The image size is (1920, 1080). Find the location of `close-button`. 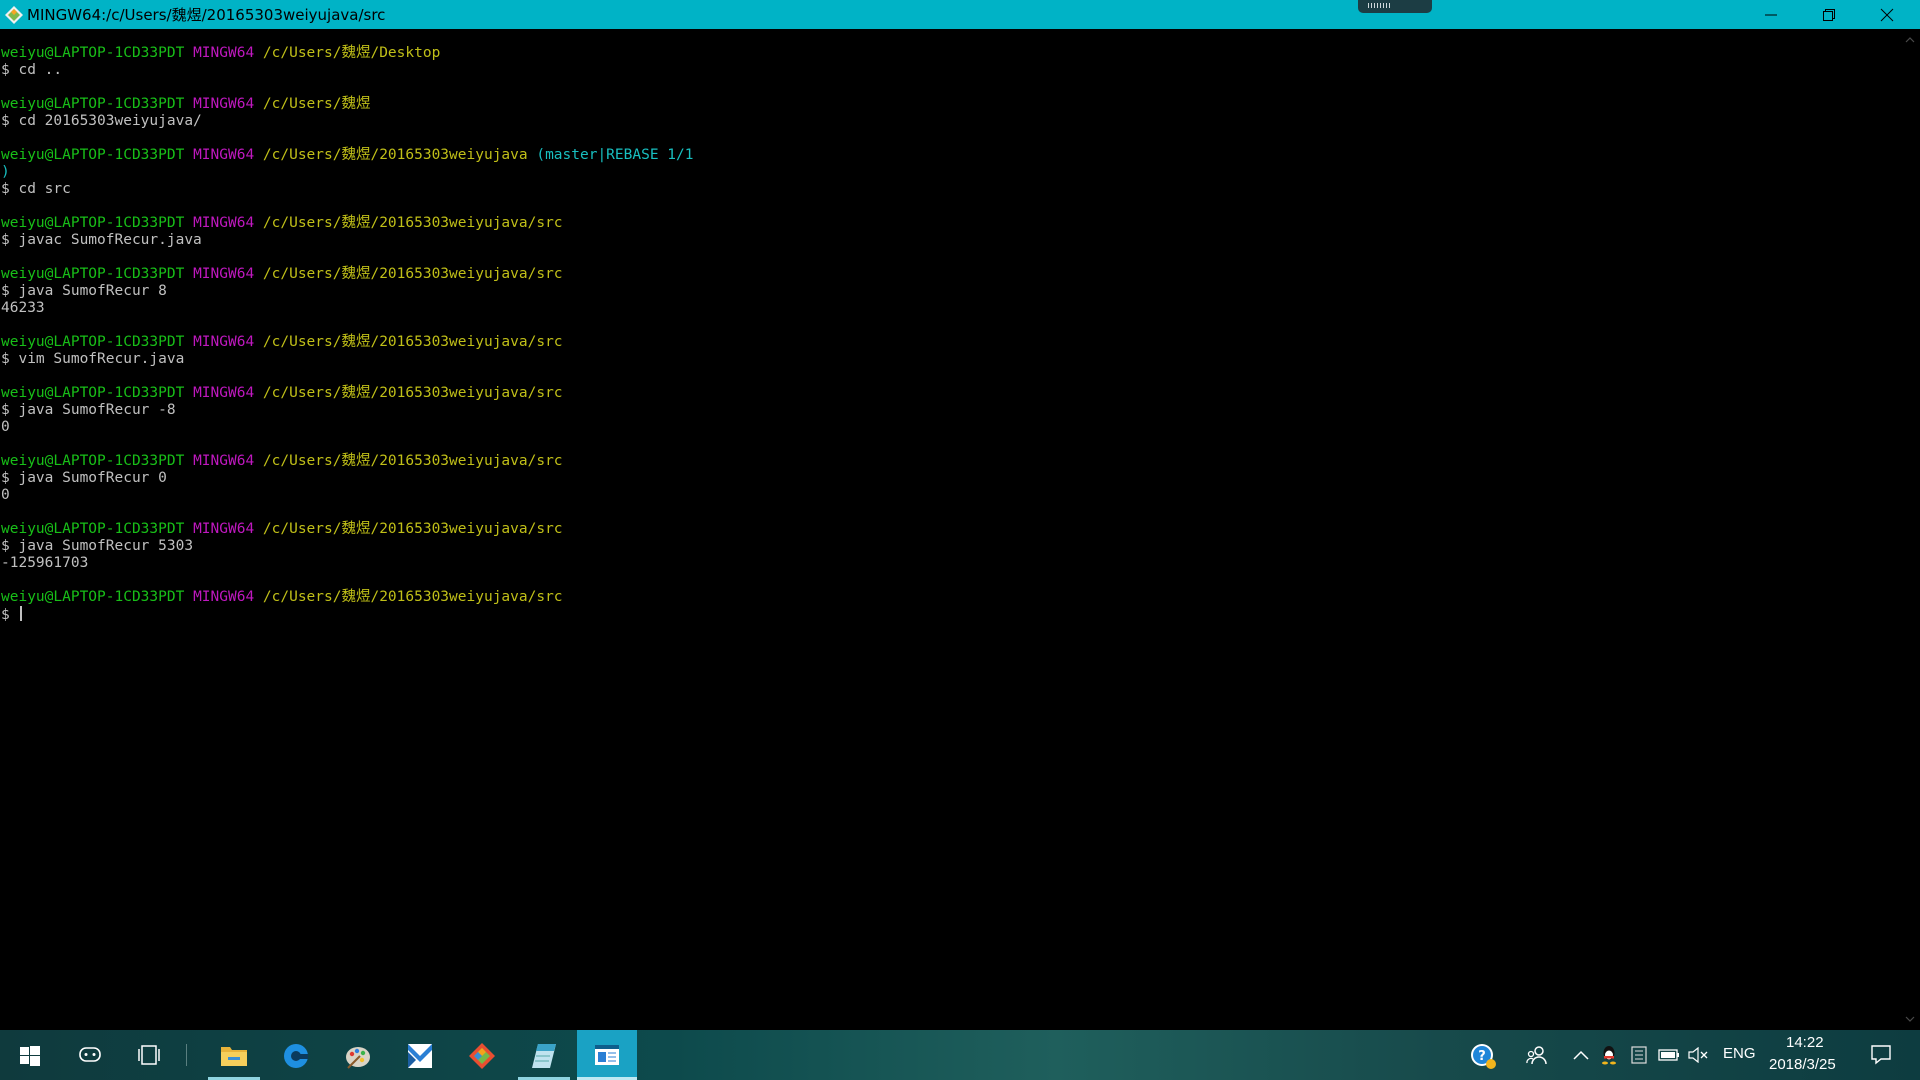

close-button is located at coordinates (1887, 14).